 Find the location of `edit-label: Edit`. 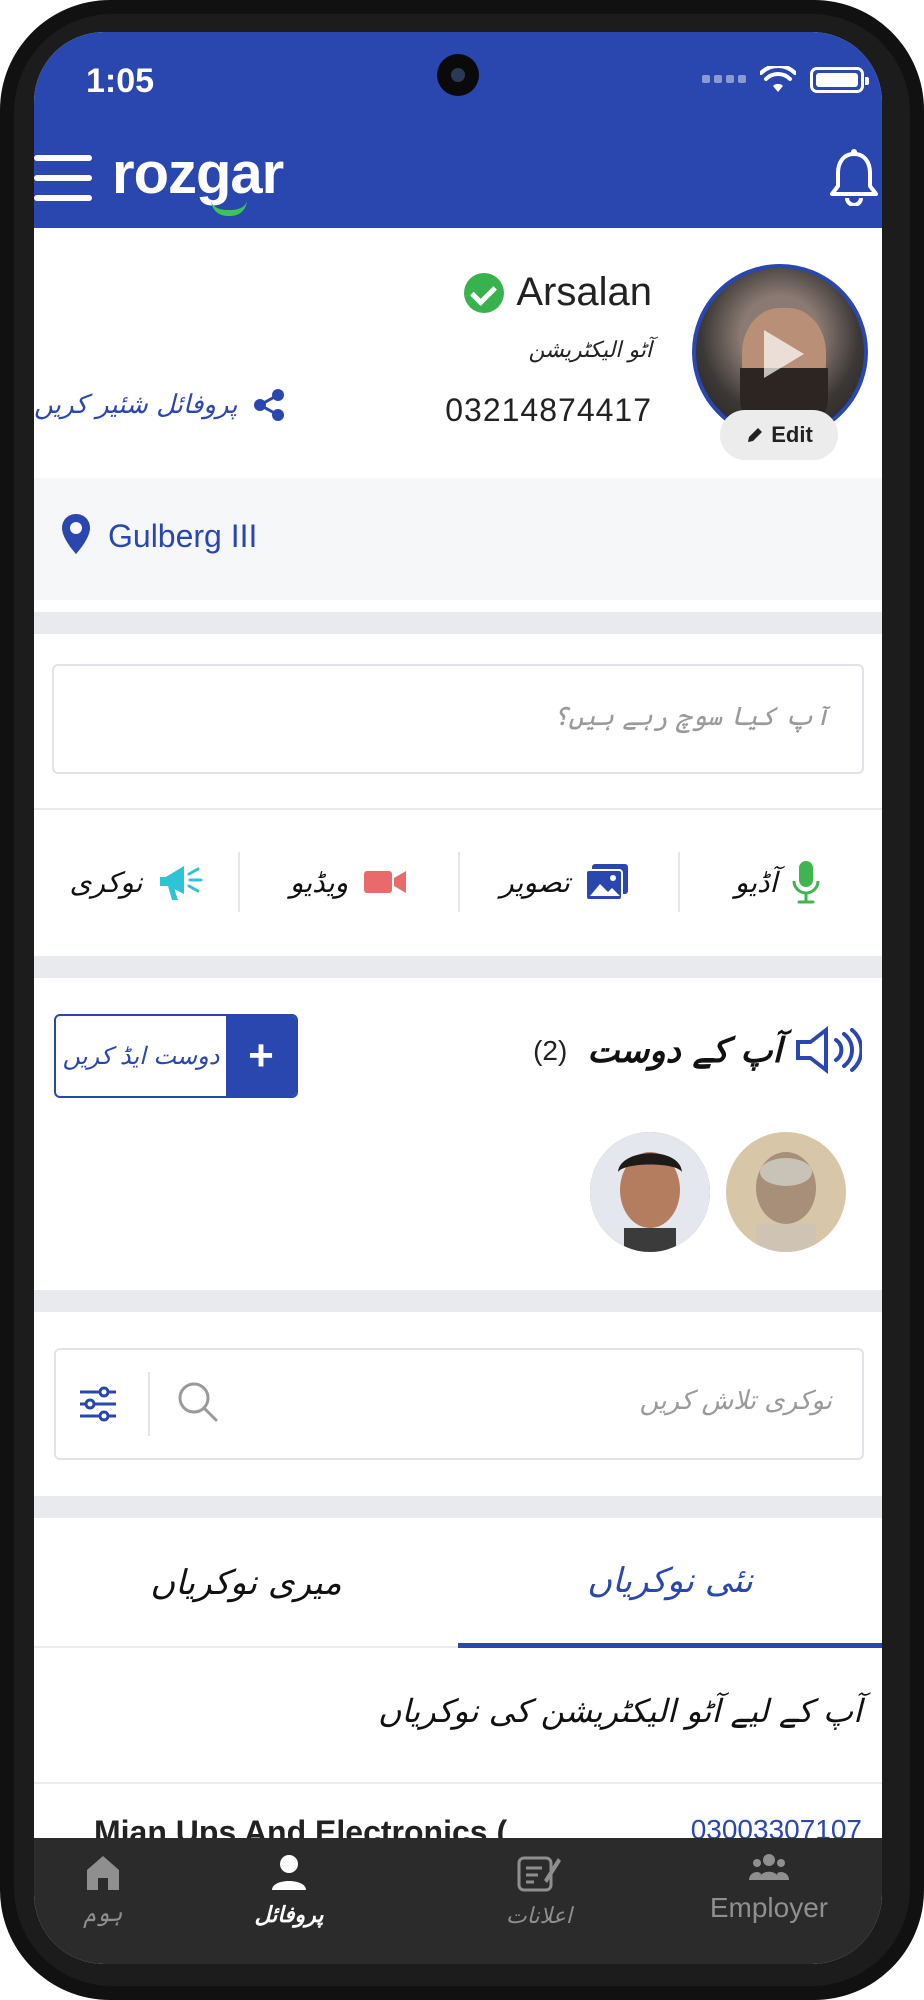

edit-label: Edit is located at coordinates (792, 434).